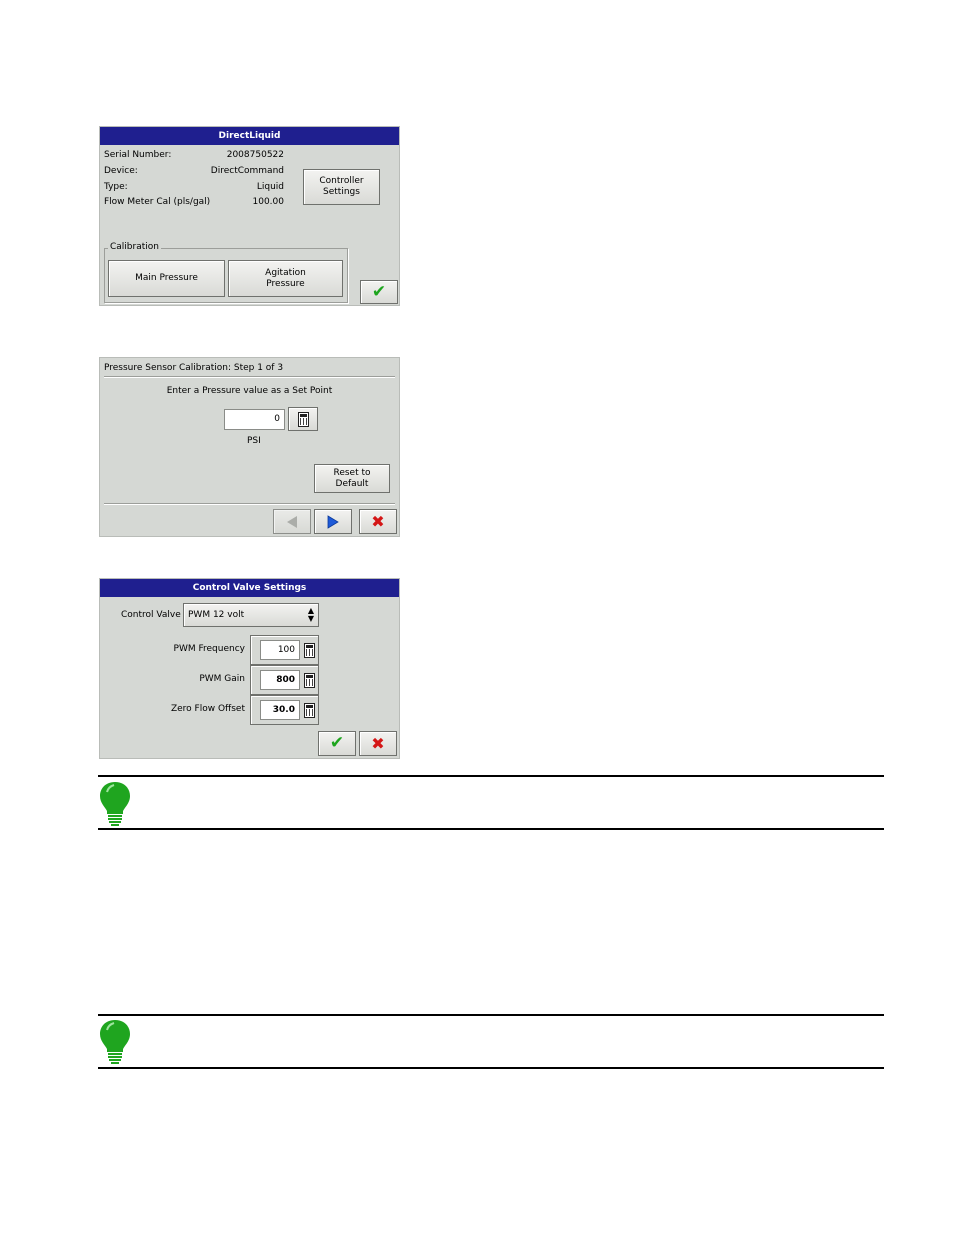 This screenshot has width=954, height=1235. What do you see at coordinates (249, 136) in the screenshot?
I see `dialog-title: DirectLiquid` at bounding box center [249, 136].